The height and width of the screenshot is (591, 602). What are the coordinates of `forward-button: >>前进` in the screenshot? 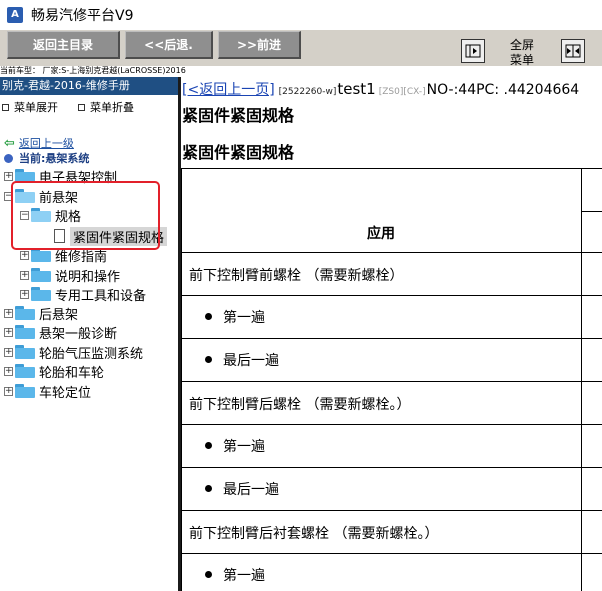 It's located at (259, 45).